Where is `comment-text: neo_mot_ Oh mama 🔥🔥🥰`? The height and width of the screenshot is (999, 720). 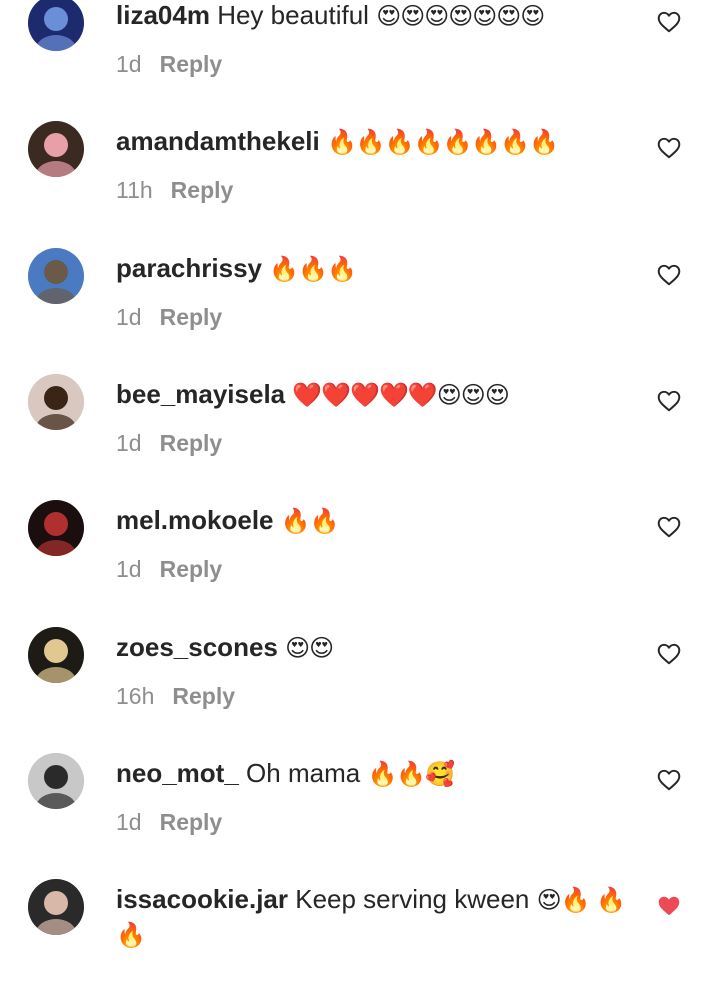 comment-text: neo_mot_ Oh mama 🔥🔥🥰 is located at coordinates (373, 773).